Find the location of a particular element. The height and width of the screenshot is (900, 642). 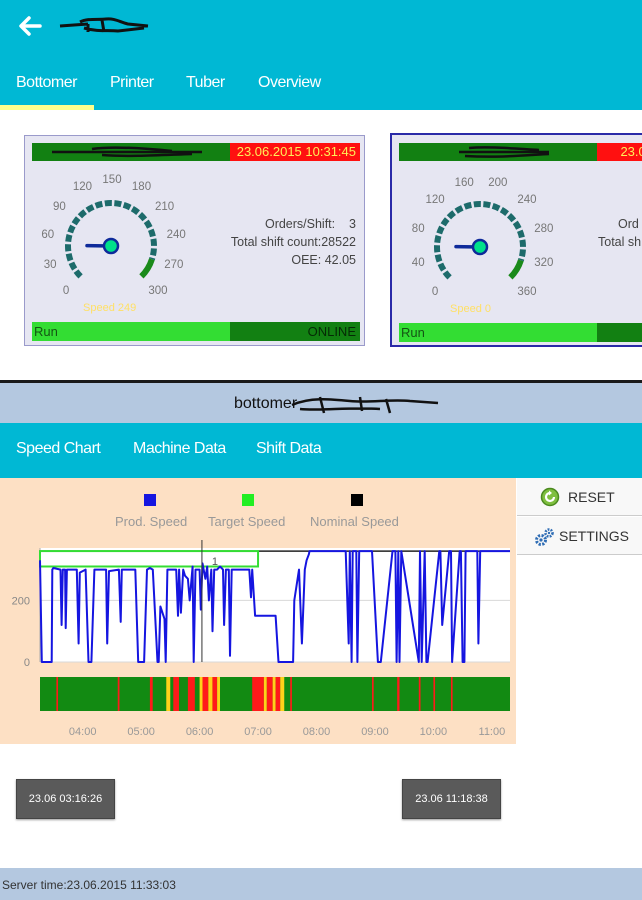

tab-bottomer: Bottomer is located at coordinates (46, 83).